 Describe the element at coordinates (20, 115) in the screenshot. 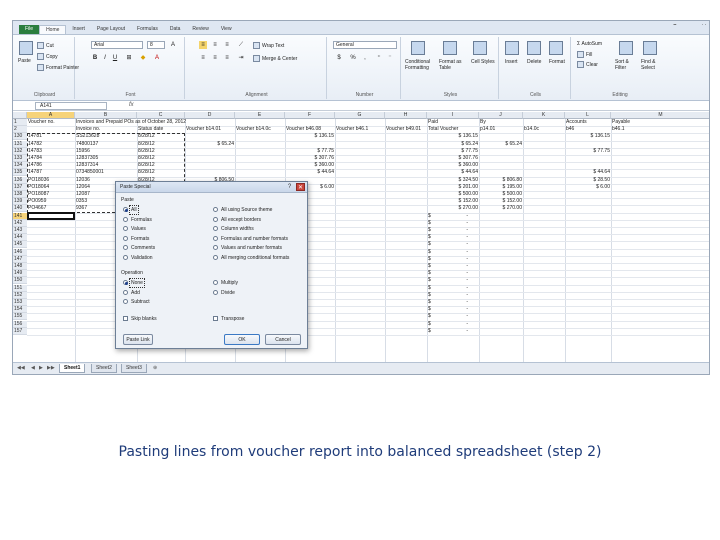

I see `select-all-corner` at that location.